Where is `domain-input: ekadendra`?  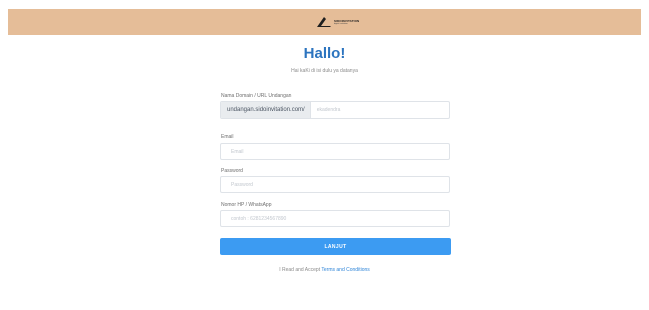 domain-input: ekadendra is located at coordinates (380, 110).